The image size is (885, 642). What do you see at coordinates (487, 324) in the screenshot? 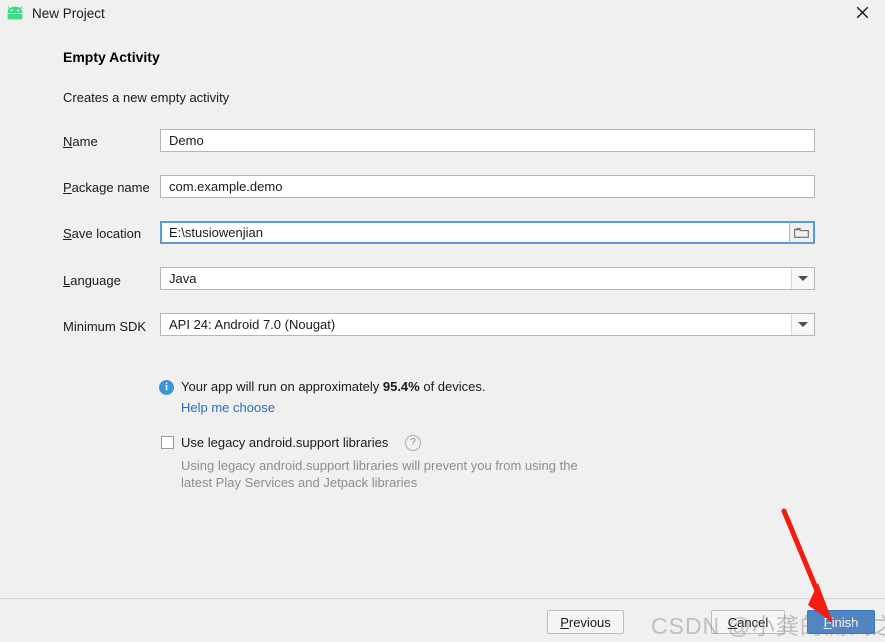
I see `minimum-sdk-dropdown: API 24: Android 7.0 (Nougat)` at bounding box center [487, 324].